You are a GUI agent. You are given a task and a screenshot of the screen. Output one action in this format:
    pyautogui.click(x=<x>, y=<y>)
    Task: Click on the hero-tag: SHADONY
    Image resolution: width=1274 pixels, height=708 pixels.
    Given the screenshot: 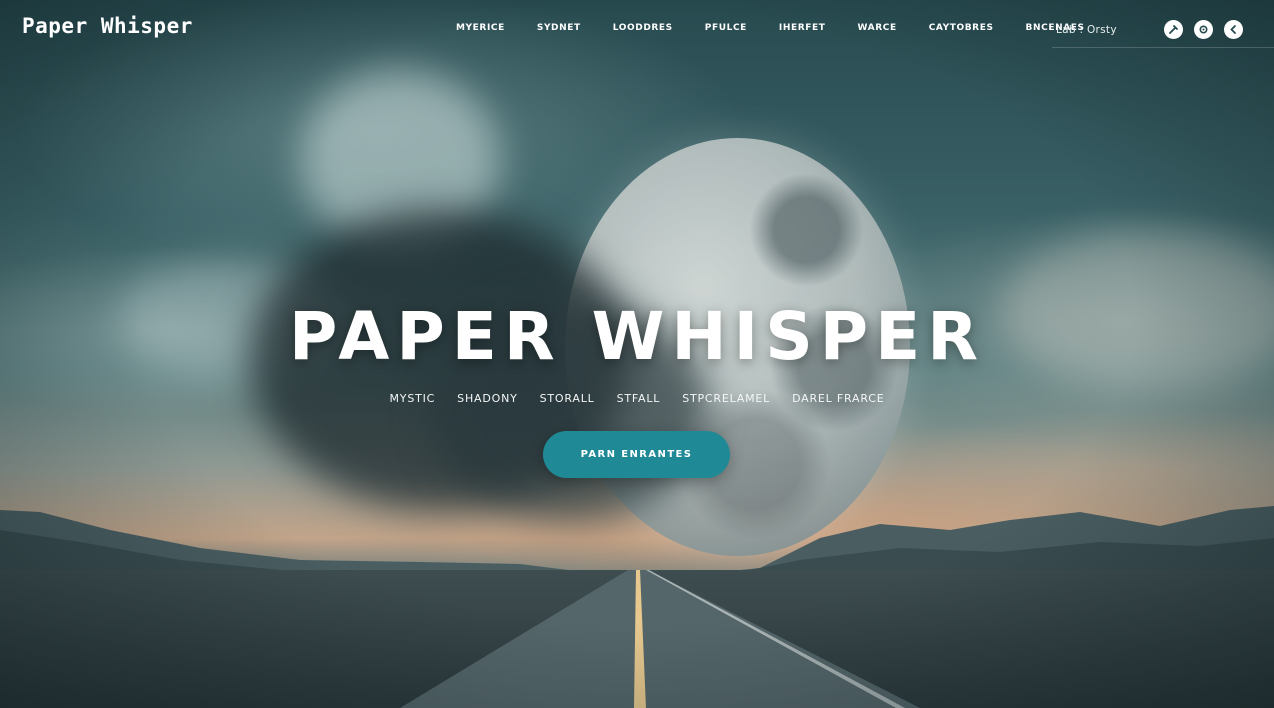 What is the action you would take?
    pyautogui.click(x=487, y=398)
    